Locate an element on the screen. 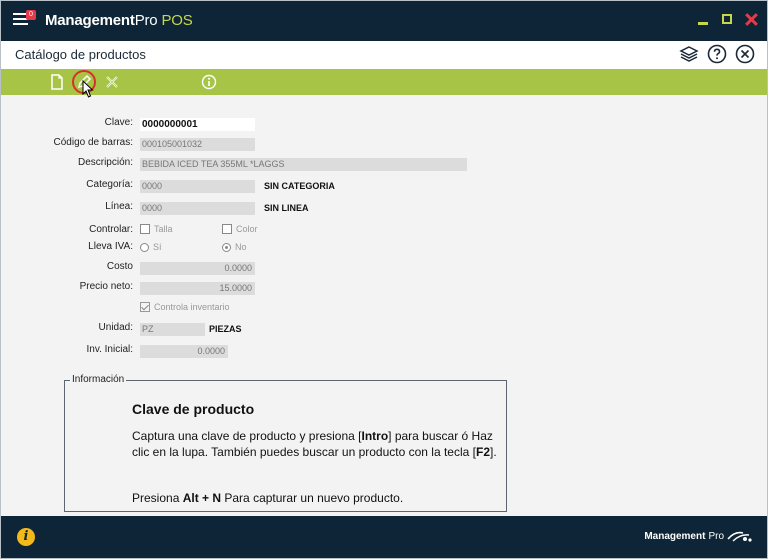 The image size is (768, 559). info-text2-a: Presiona is located at coordinates (157, 498).